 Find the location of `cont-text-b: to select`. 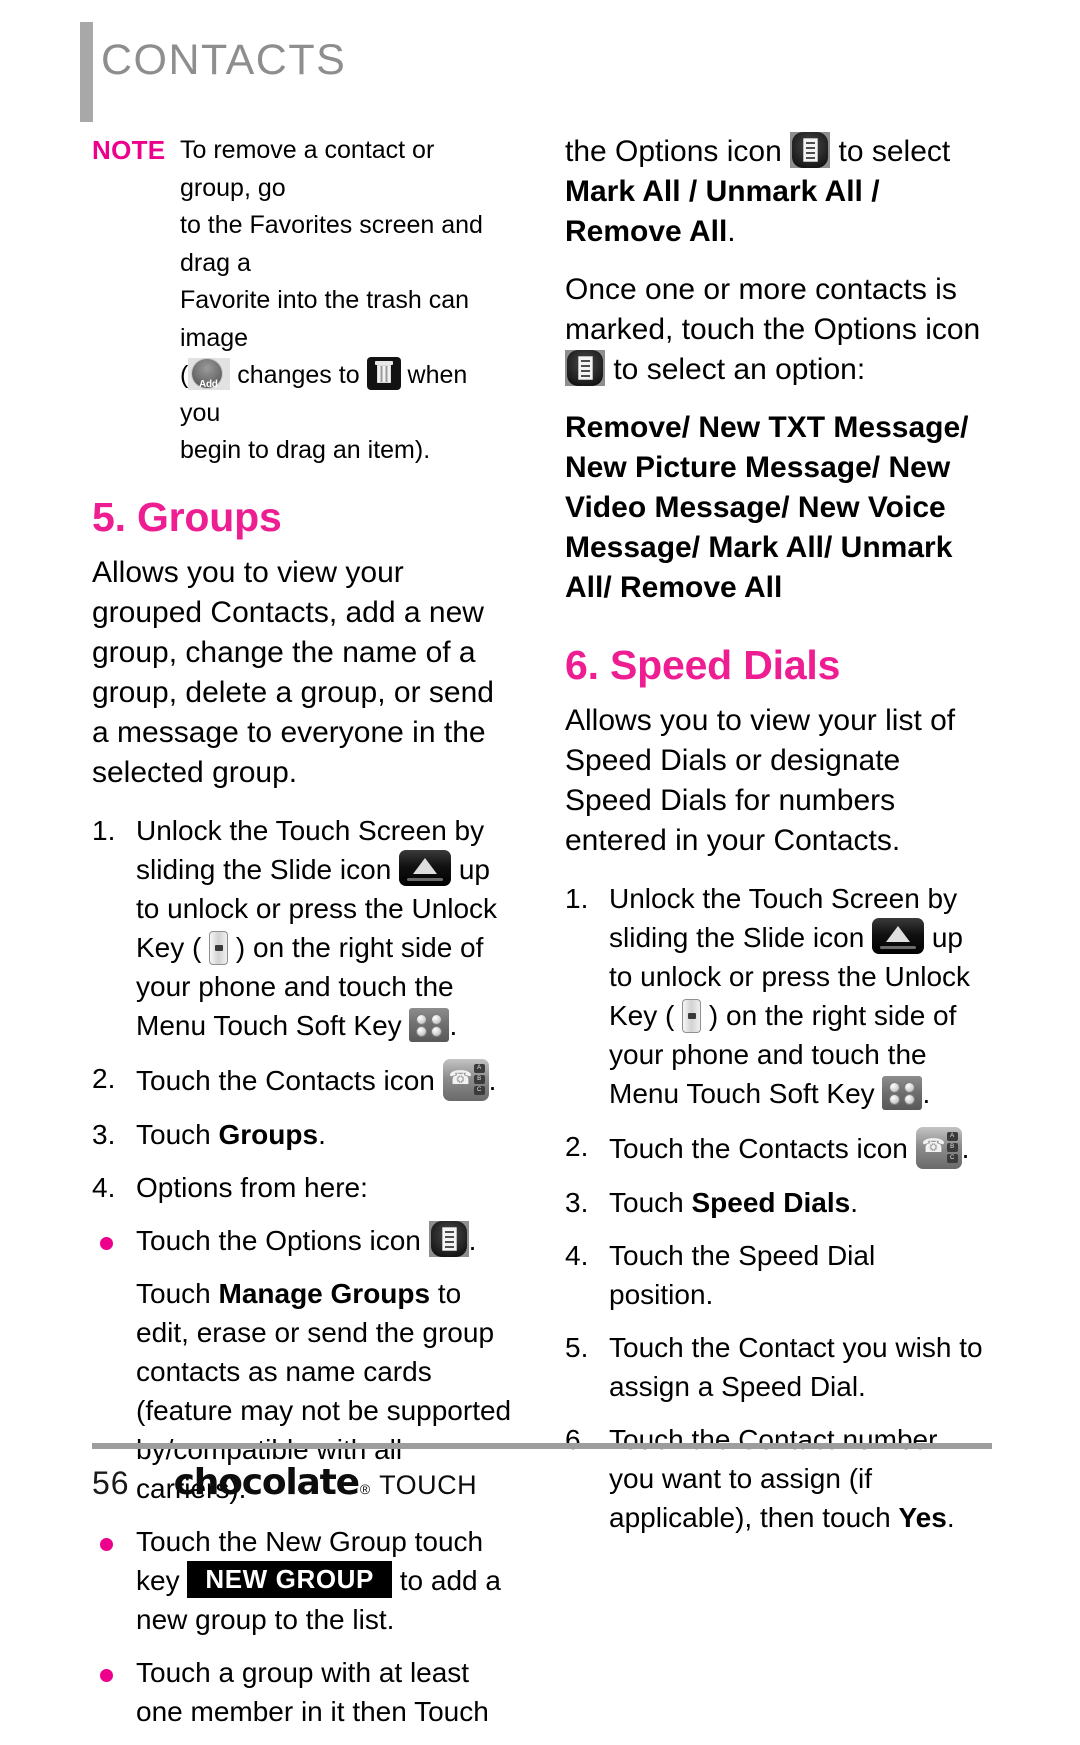

cont-text-b: to select is located at coordinates (894, 151).